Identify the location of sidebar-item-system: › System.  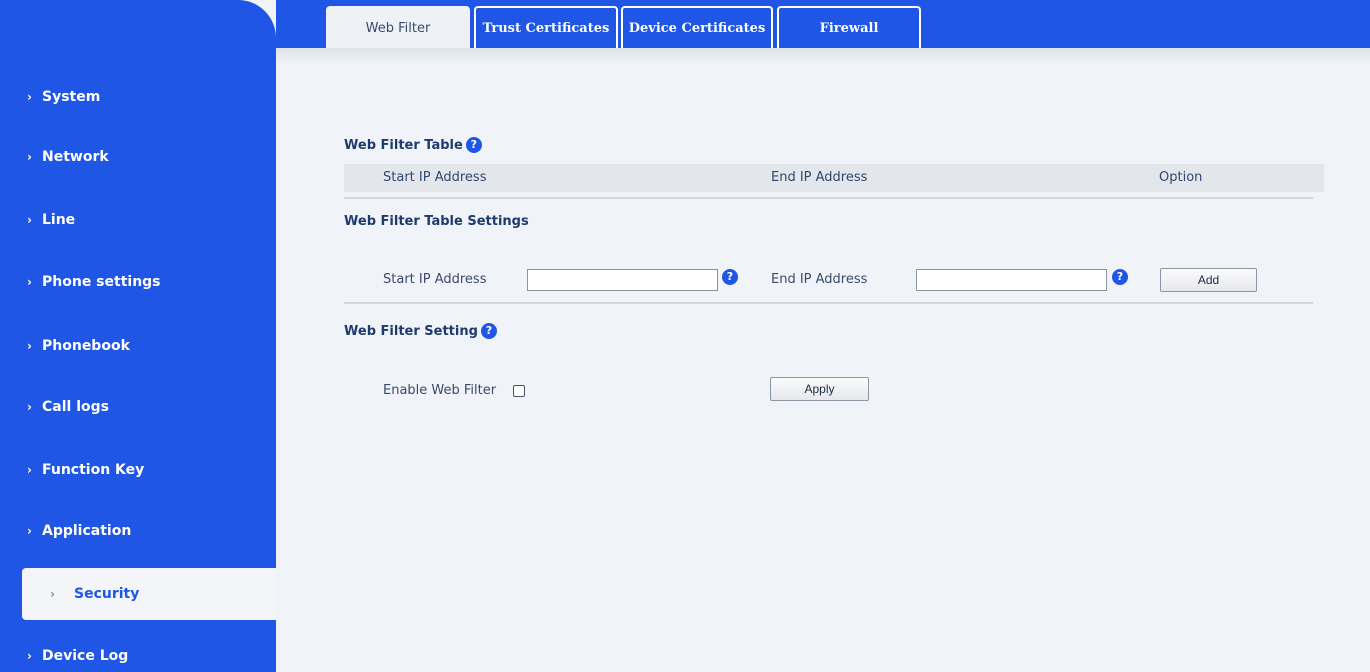
(138, 97).